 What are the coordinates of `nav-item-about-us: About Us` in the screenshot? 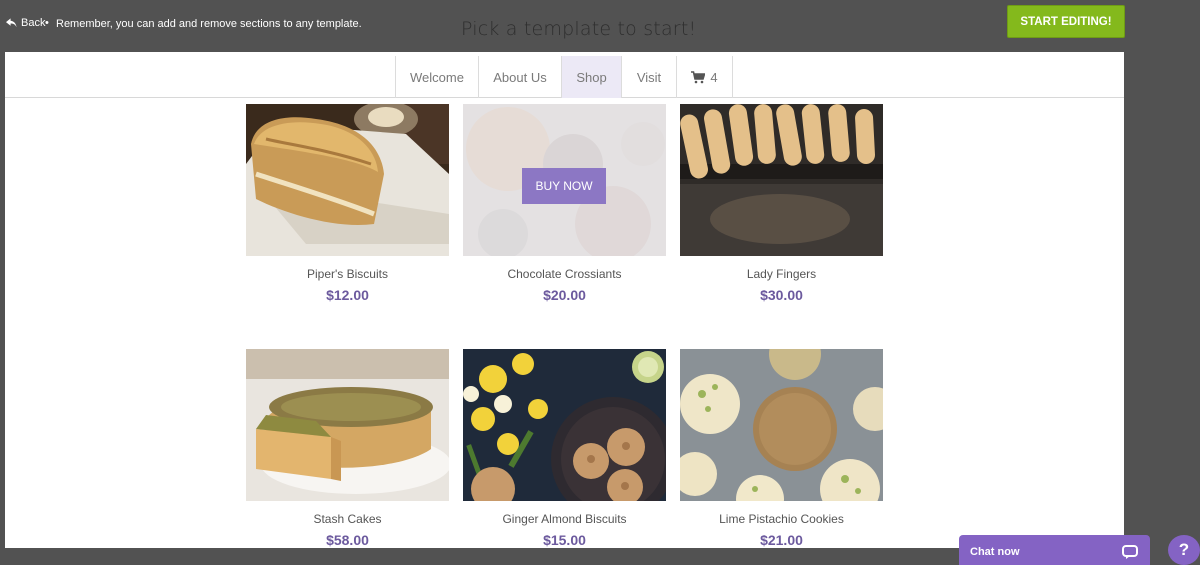 It's located at (520, 77).